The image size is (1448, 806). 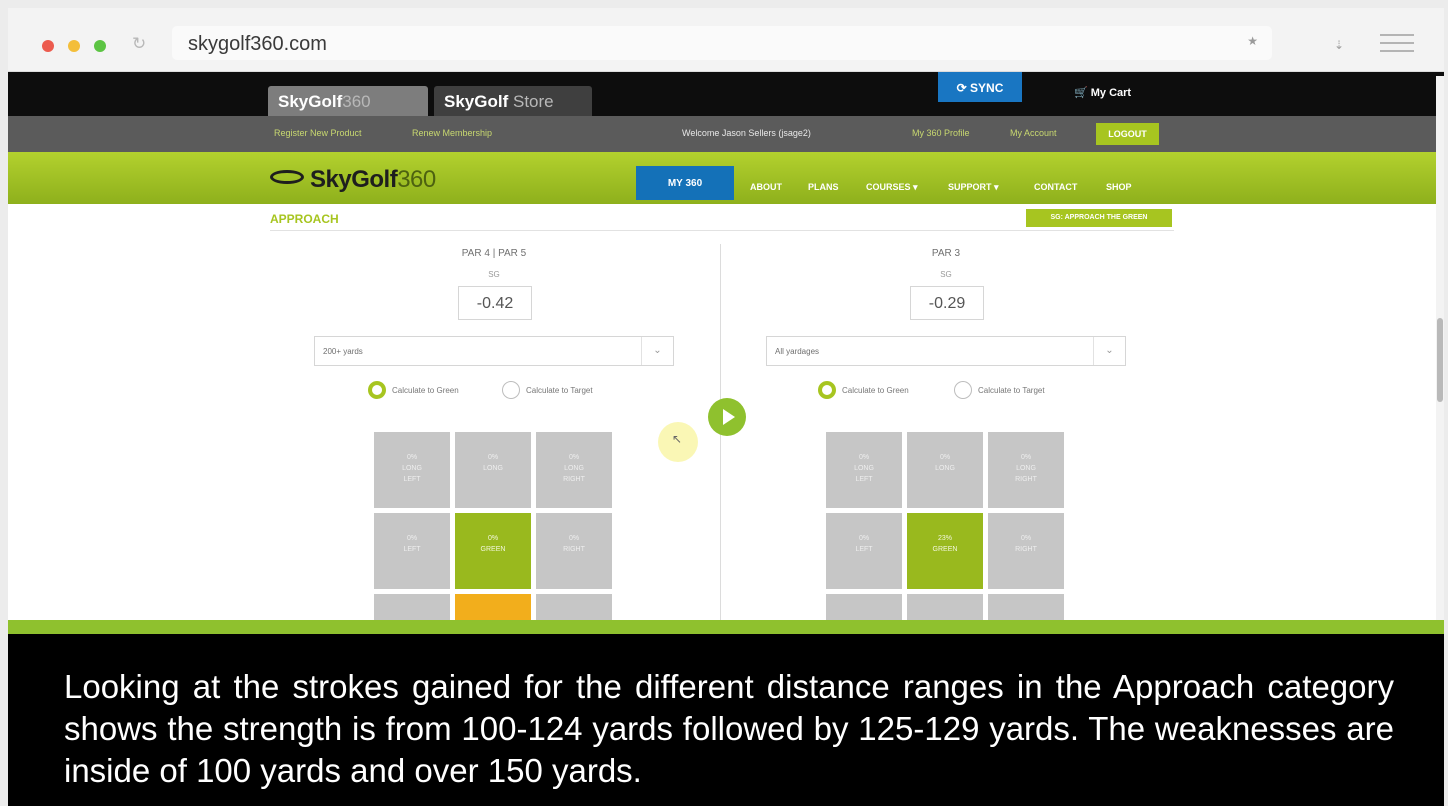 What do you see at coordinates (892, 187) in the screenshot?
I see `nav-courses: COURSES ▾` at bounding box center [892, 187].